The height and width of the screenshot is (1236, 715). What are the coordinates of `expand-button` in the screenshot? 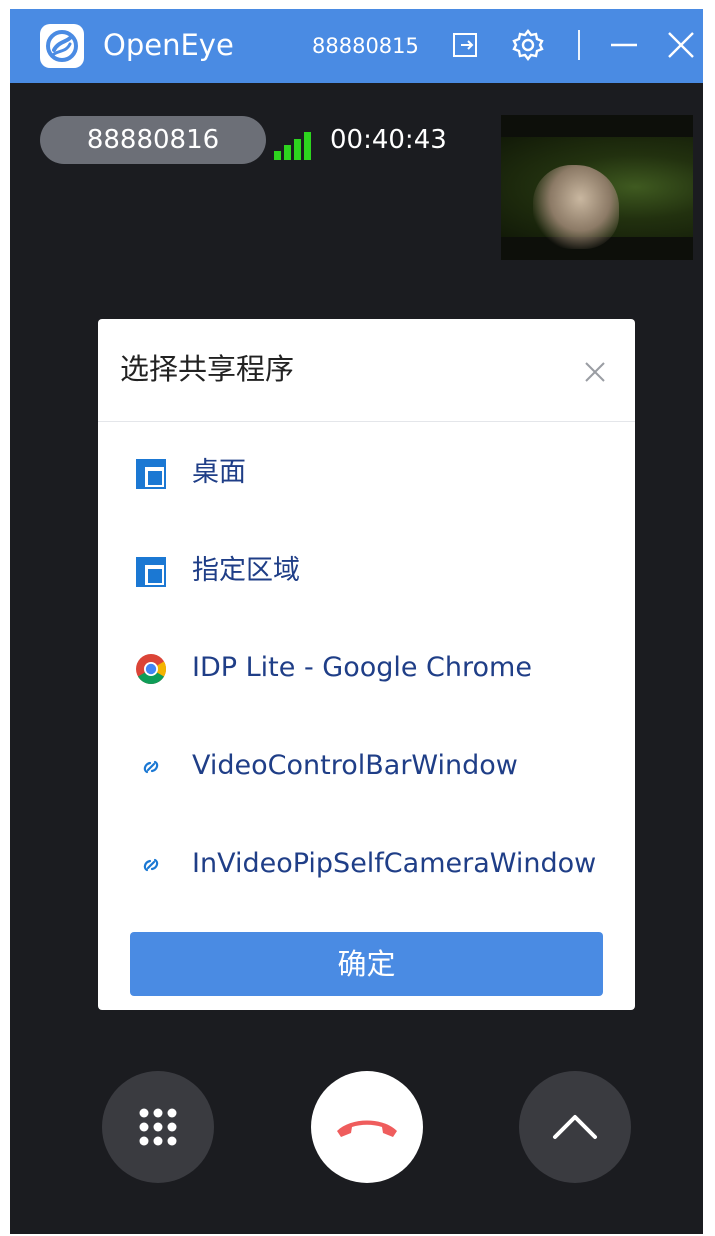 It's located at (575, 1127).